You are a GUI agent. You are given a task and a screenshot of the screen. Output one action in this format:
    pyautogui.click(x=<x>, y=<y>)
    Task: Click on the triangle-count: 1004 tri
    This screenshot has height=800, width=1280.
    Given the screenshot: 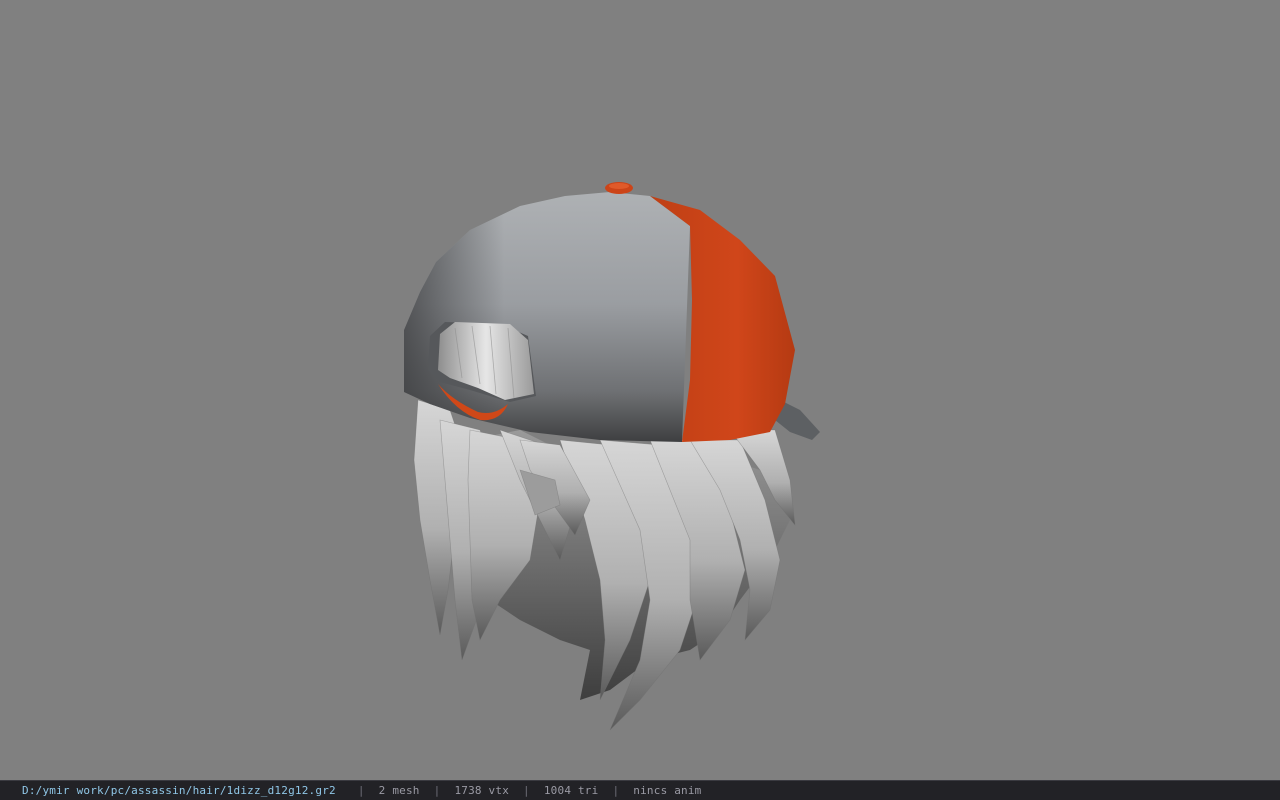 What is the action you would take?
    pyautogui.click(x=571, y=790)
    